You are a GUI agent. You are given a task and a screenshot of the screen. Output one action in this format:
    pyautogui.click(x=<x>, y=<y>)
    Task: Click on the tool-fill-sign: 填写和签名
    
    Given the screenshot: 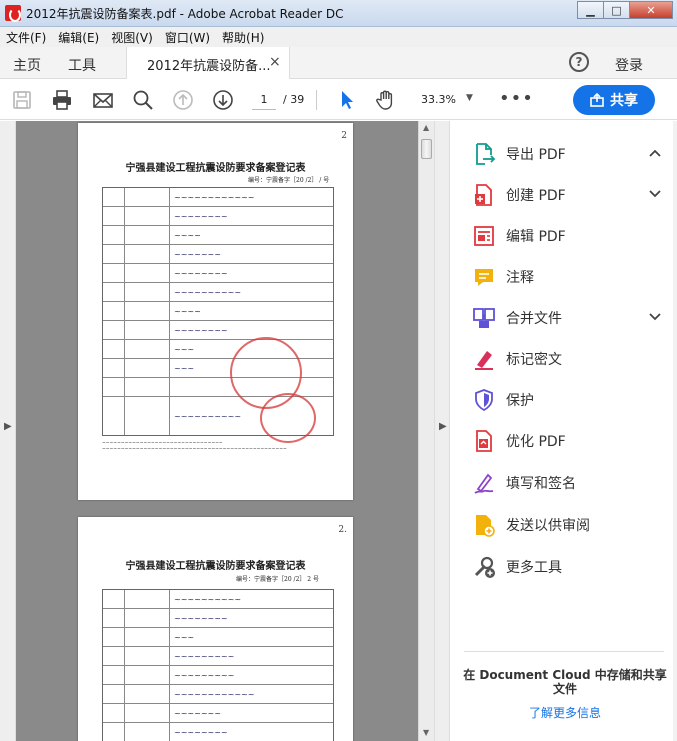 What is the action you would take?
    pyautogui.click(x=567, y=483)
    